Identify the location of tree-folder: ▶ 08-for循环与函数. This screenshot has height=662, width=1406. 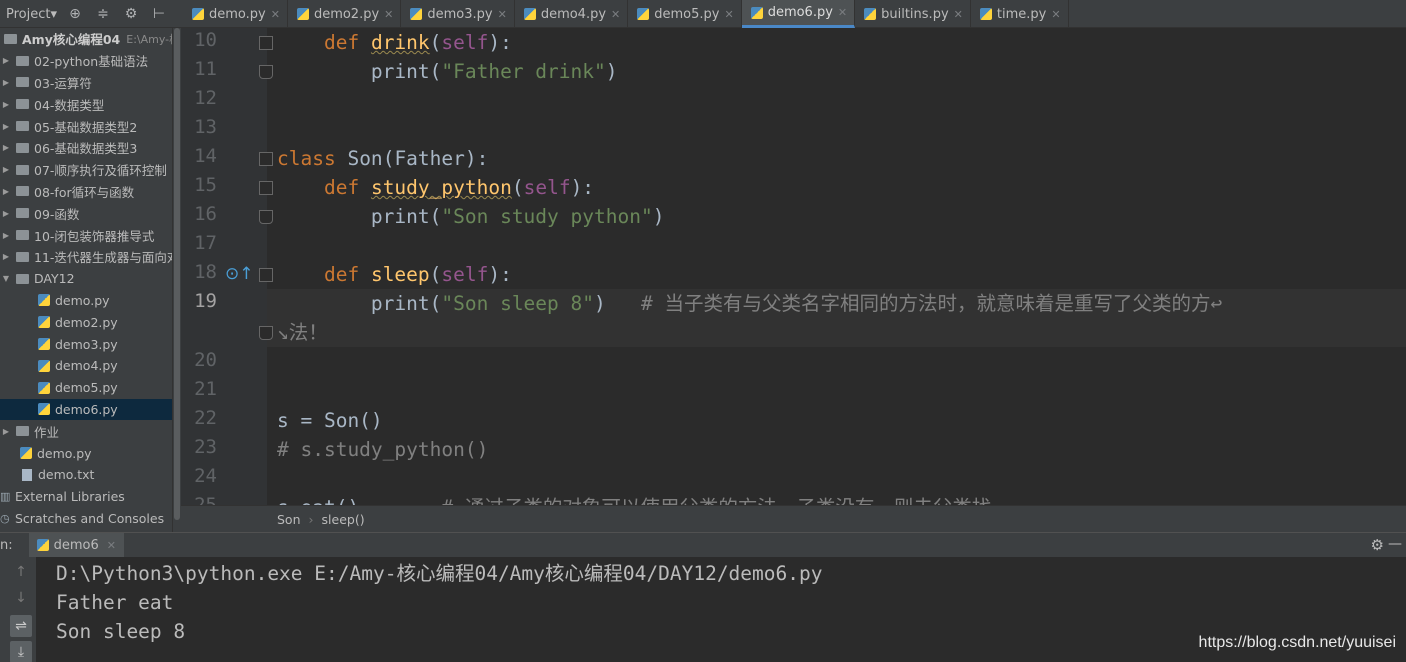
(86, 192).